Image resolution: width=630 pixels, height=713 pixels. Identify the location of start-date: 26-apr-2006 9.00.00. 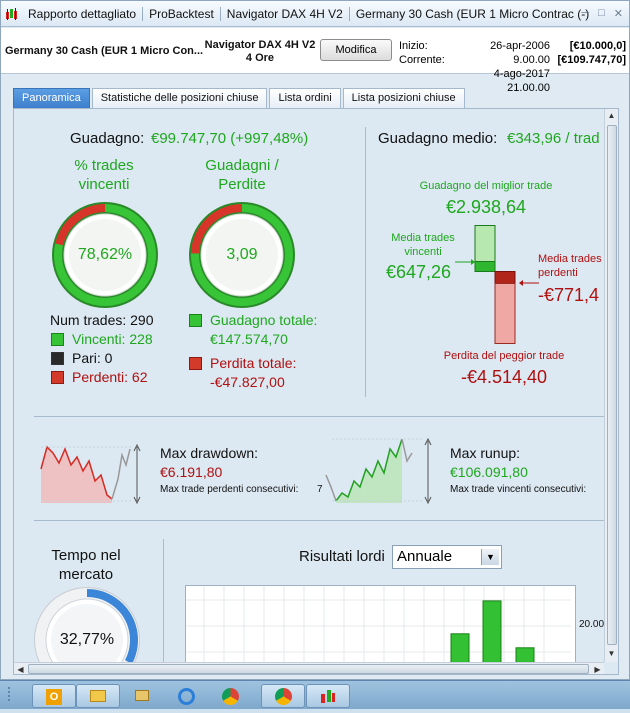
(520, 53).